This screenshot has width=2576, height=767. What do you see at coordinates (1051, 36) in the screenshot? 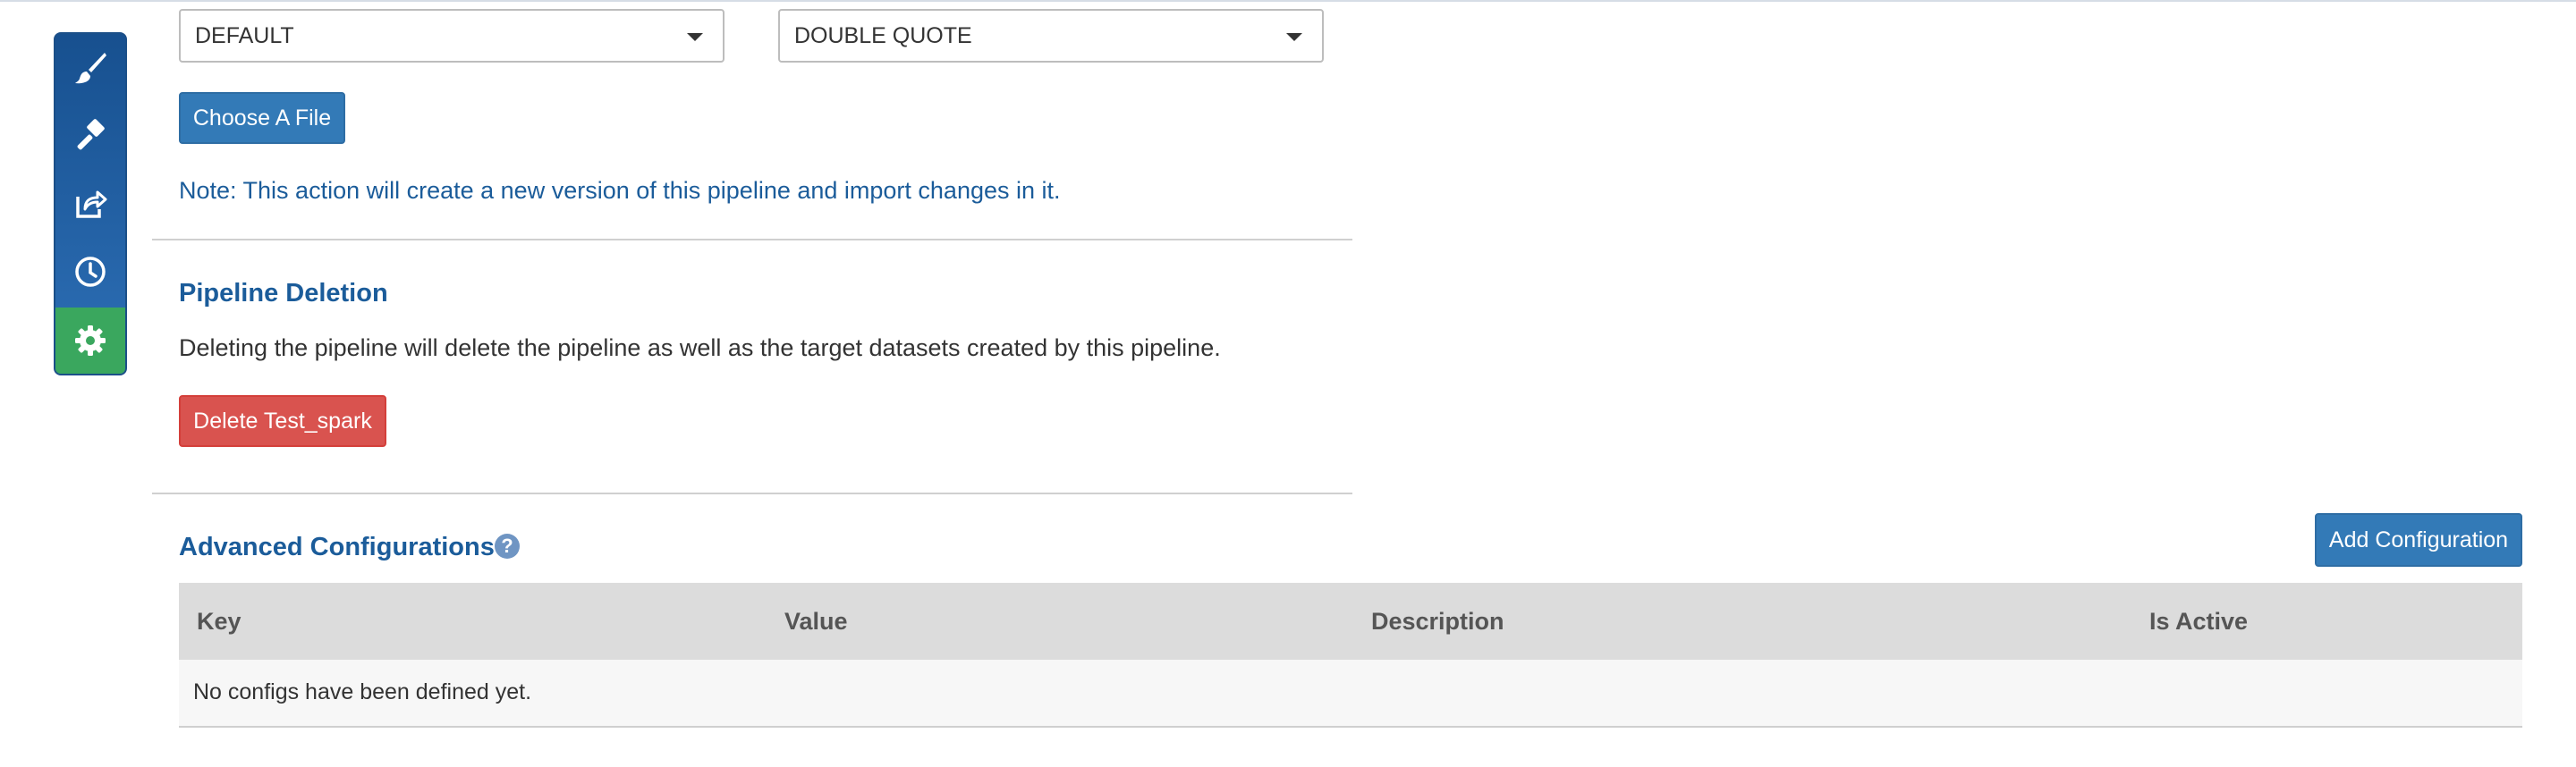
I see `quote-select: DOUBLE QUOTE` at bounding box center [1051, 36].